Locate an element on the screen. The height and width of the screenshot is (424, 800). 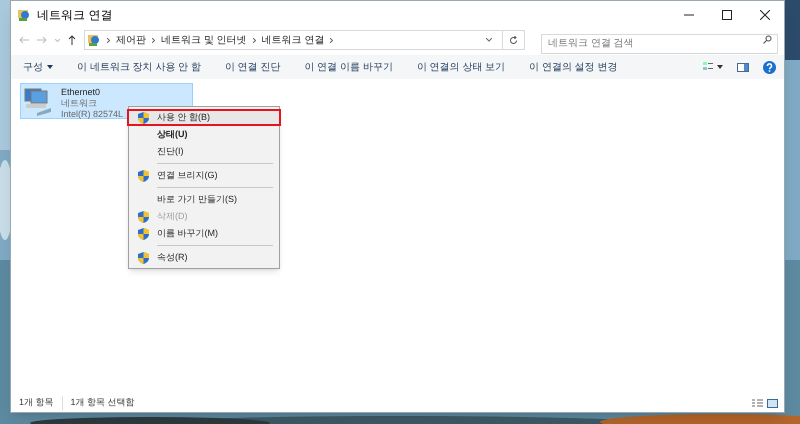
search-field: 네트워크 연결 검색 is located at coordinates (659, 44).